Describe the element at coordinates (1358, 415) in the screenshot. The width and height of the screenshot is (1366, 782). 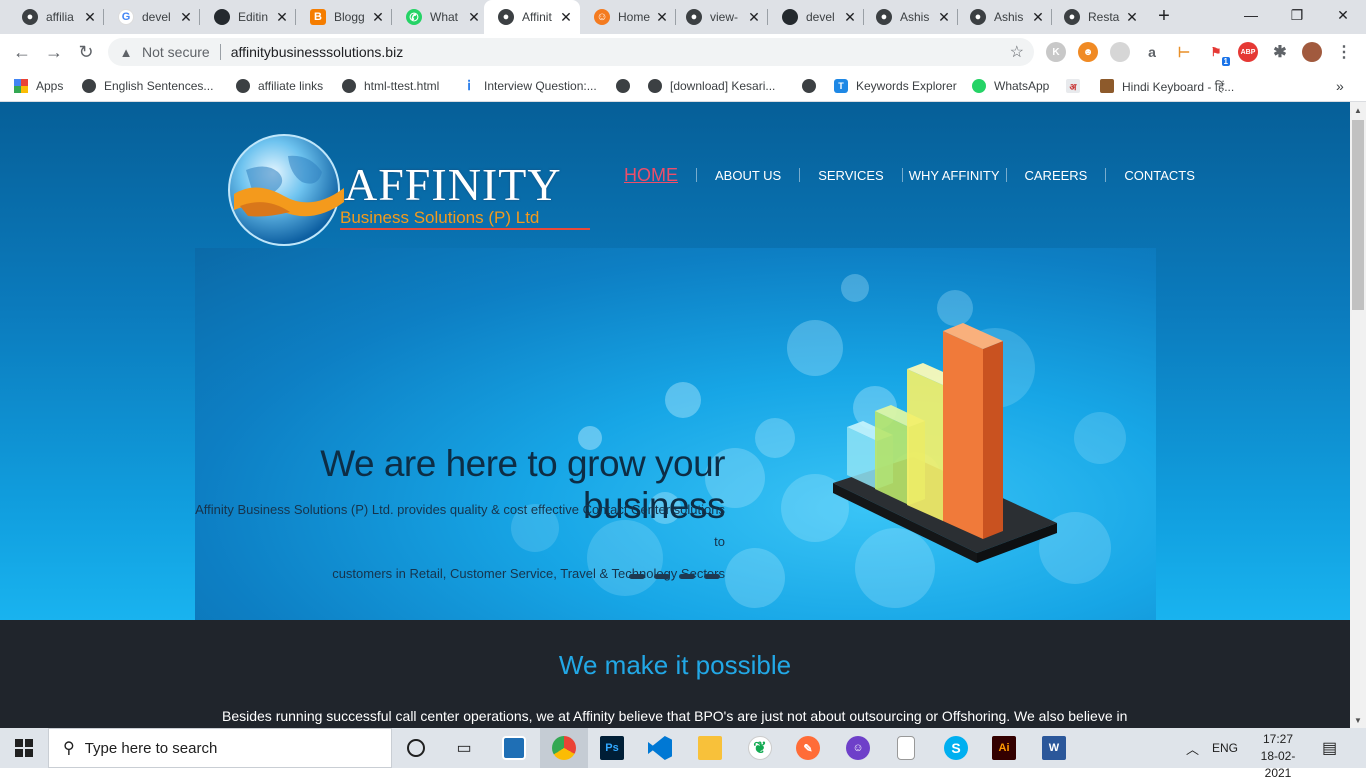
I see `page-scrollbar: ▲ ▼` at that location.